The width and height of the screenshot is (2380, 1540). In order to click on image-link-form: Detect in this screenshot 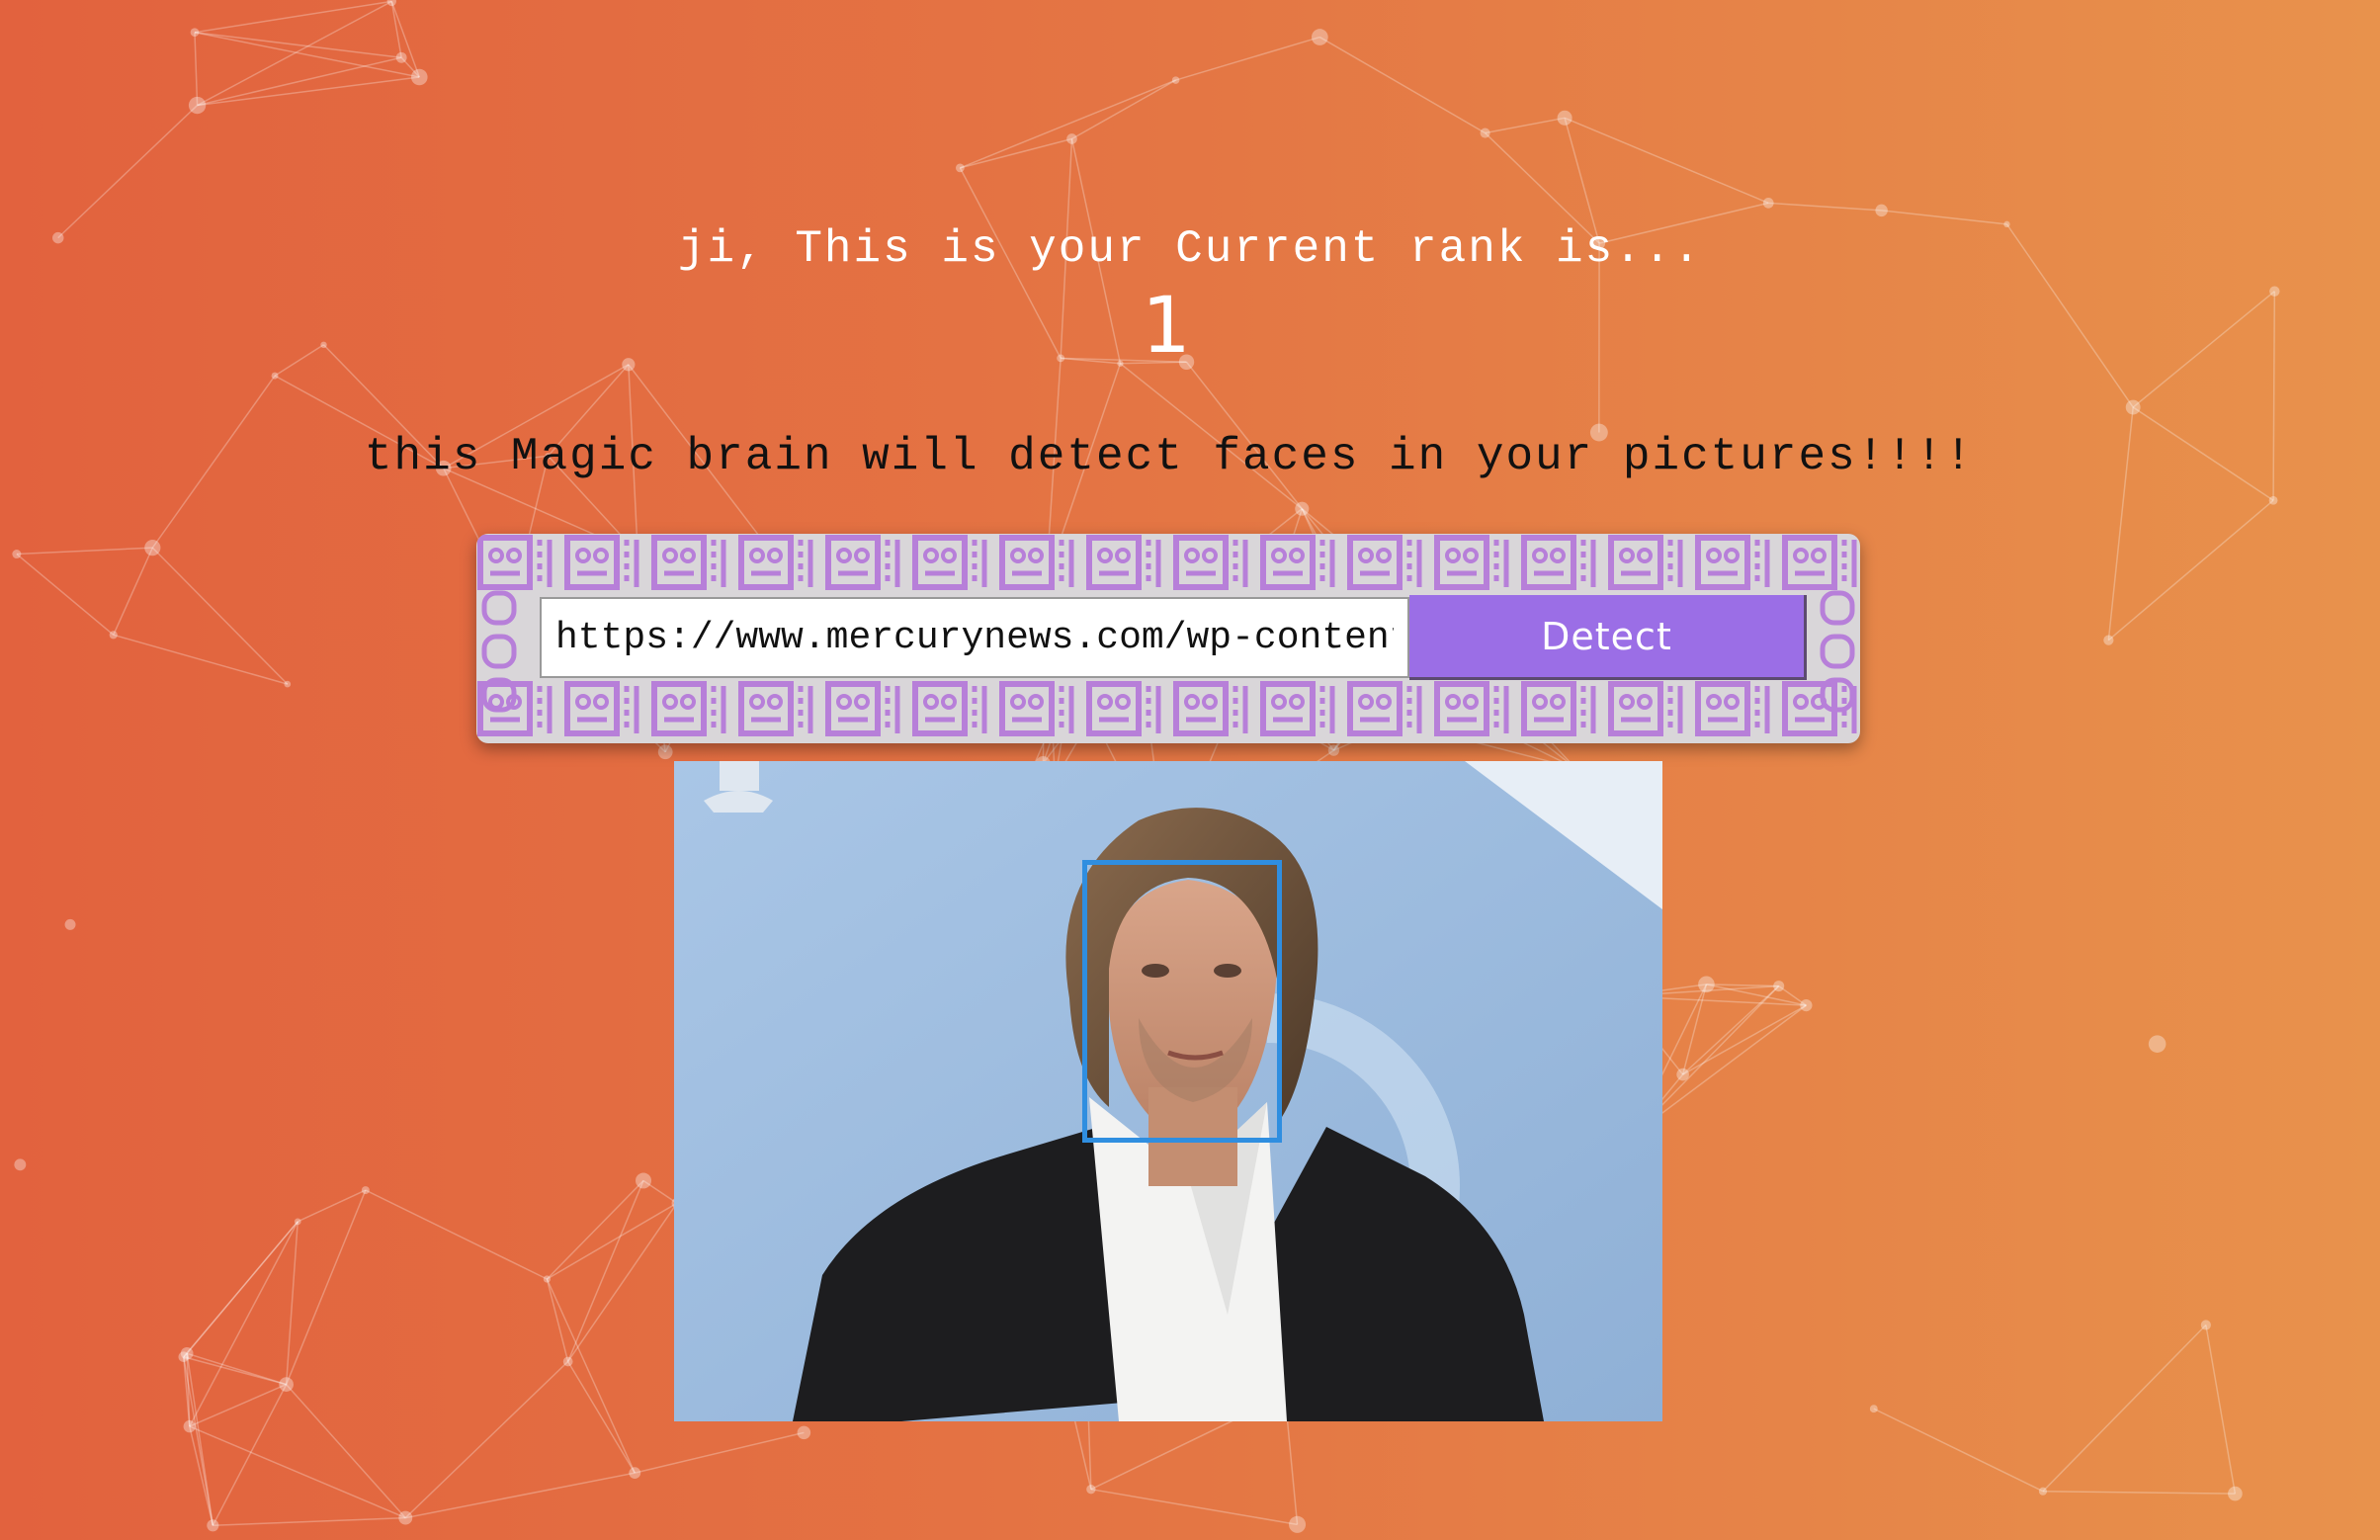, I will do `click(1168, 638)`.